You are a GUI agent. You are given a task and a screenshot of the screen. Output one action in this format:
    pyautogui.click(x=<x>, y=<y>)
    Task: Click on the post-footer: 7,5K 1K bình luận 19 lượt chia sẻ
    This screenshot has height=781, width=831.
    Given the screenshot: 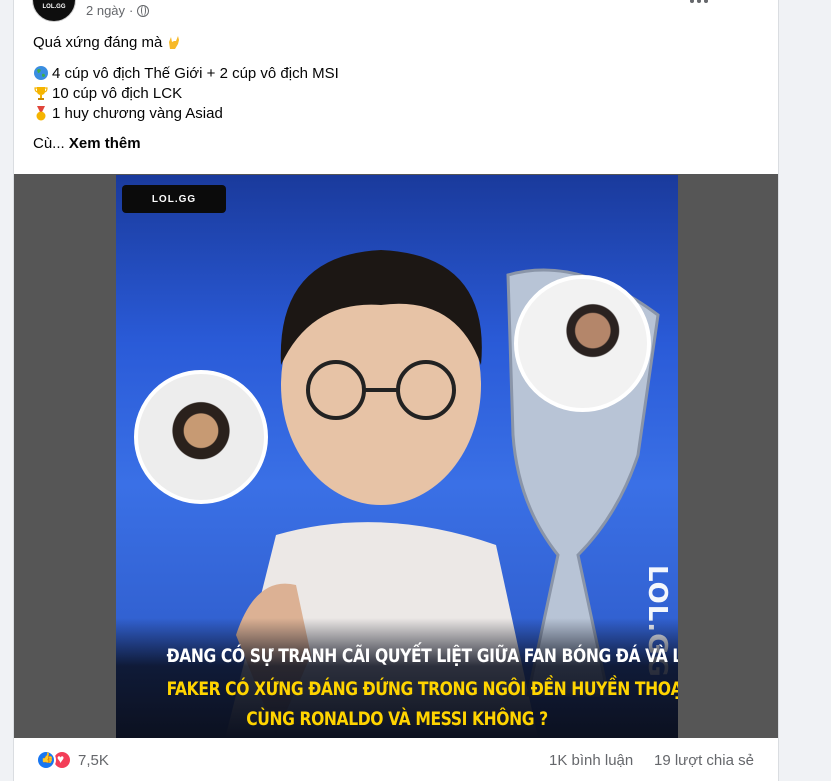 What is the action you would take?
    pyautogui.click(x=396, y=759)
    